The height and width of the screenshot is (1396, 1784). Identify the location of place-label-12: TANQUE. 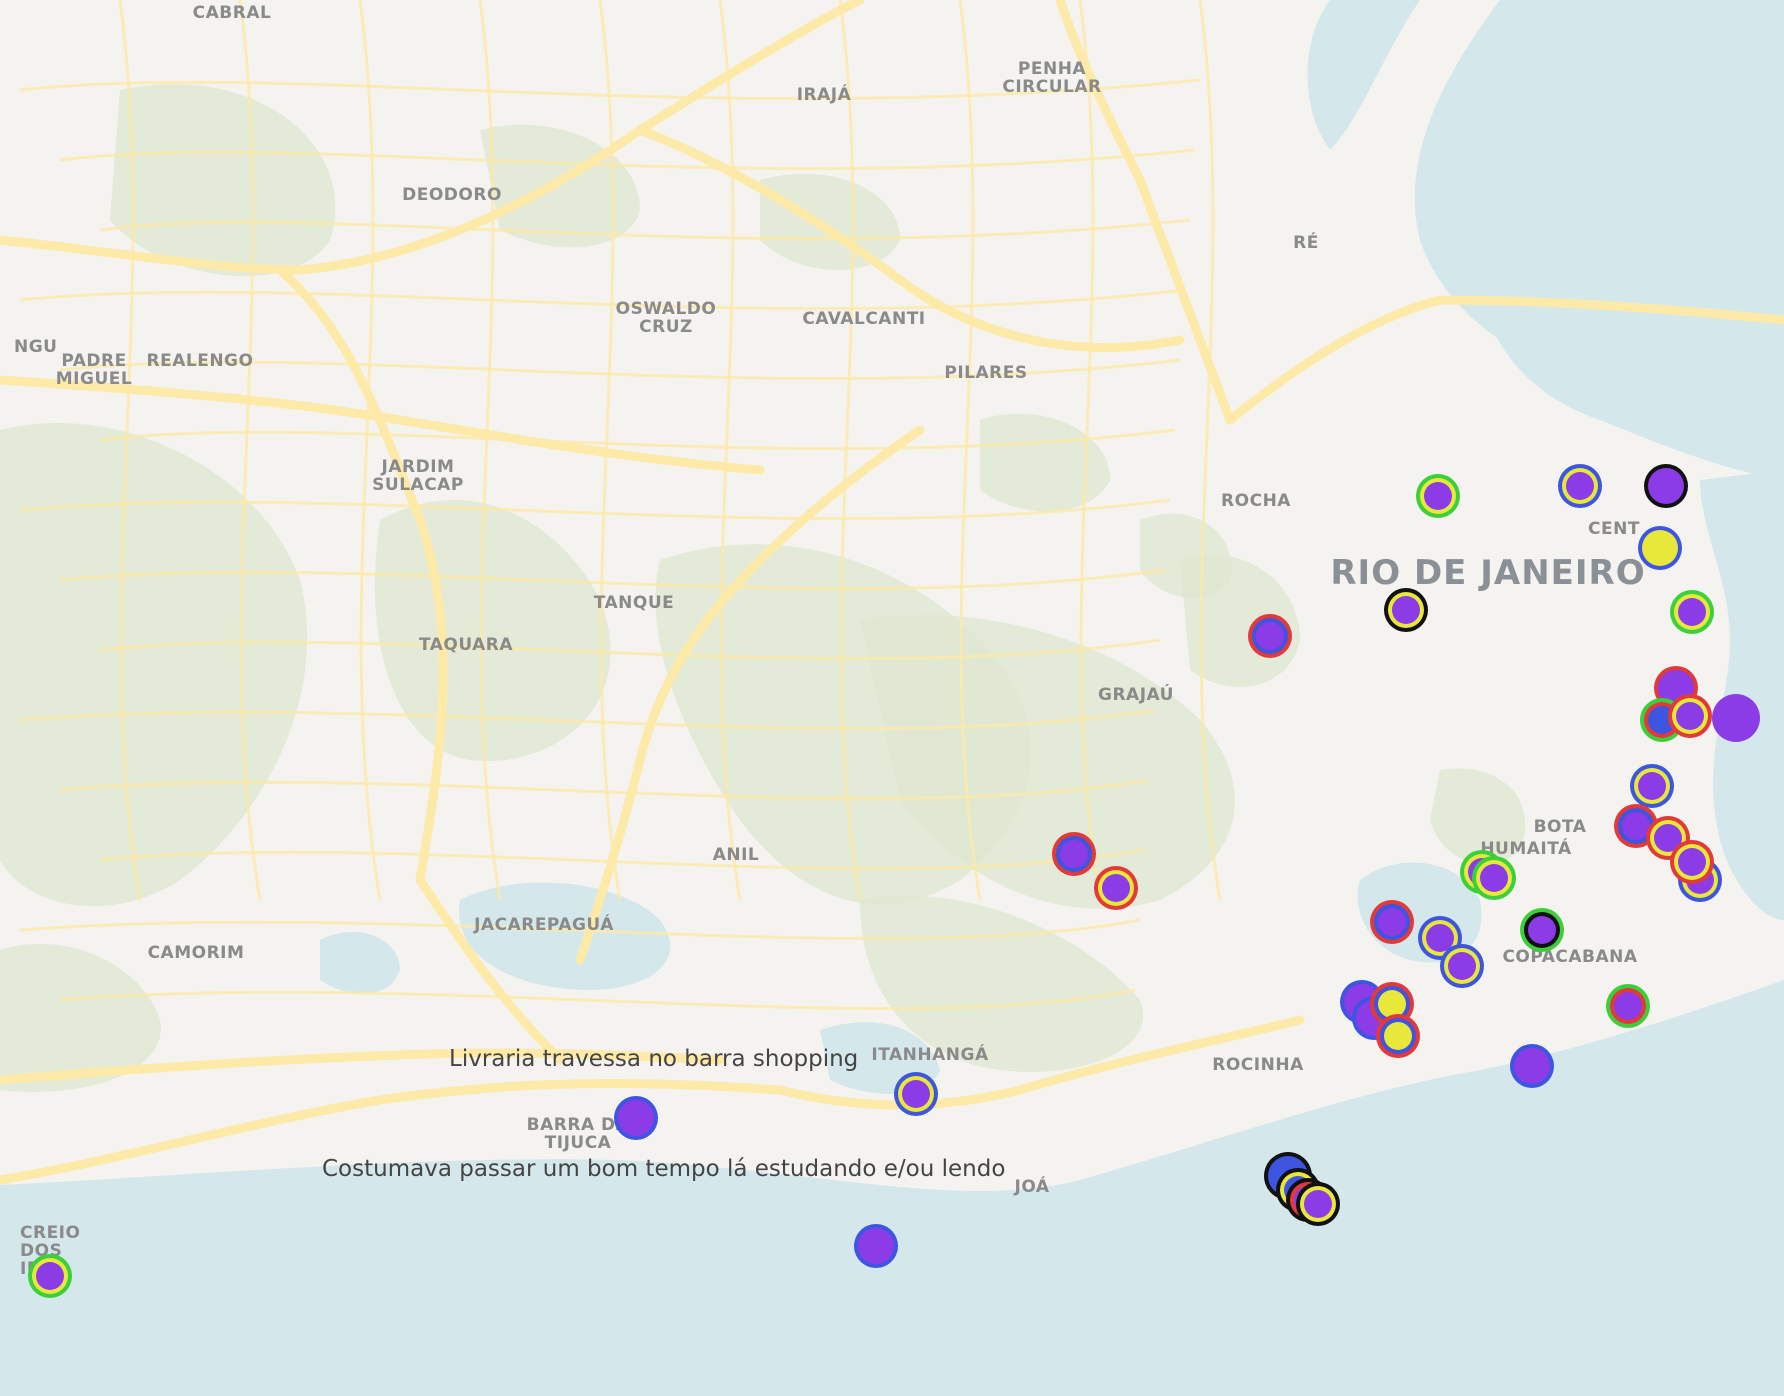
(634, 603).